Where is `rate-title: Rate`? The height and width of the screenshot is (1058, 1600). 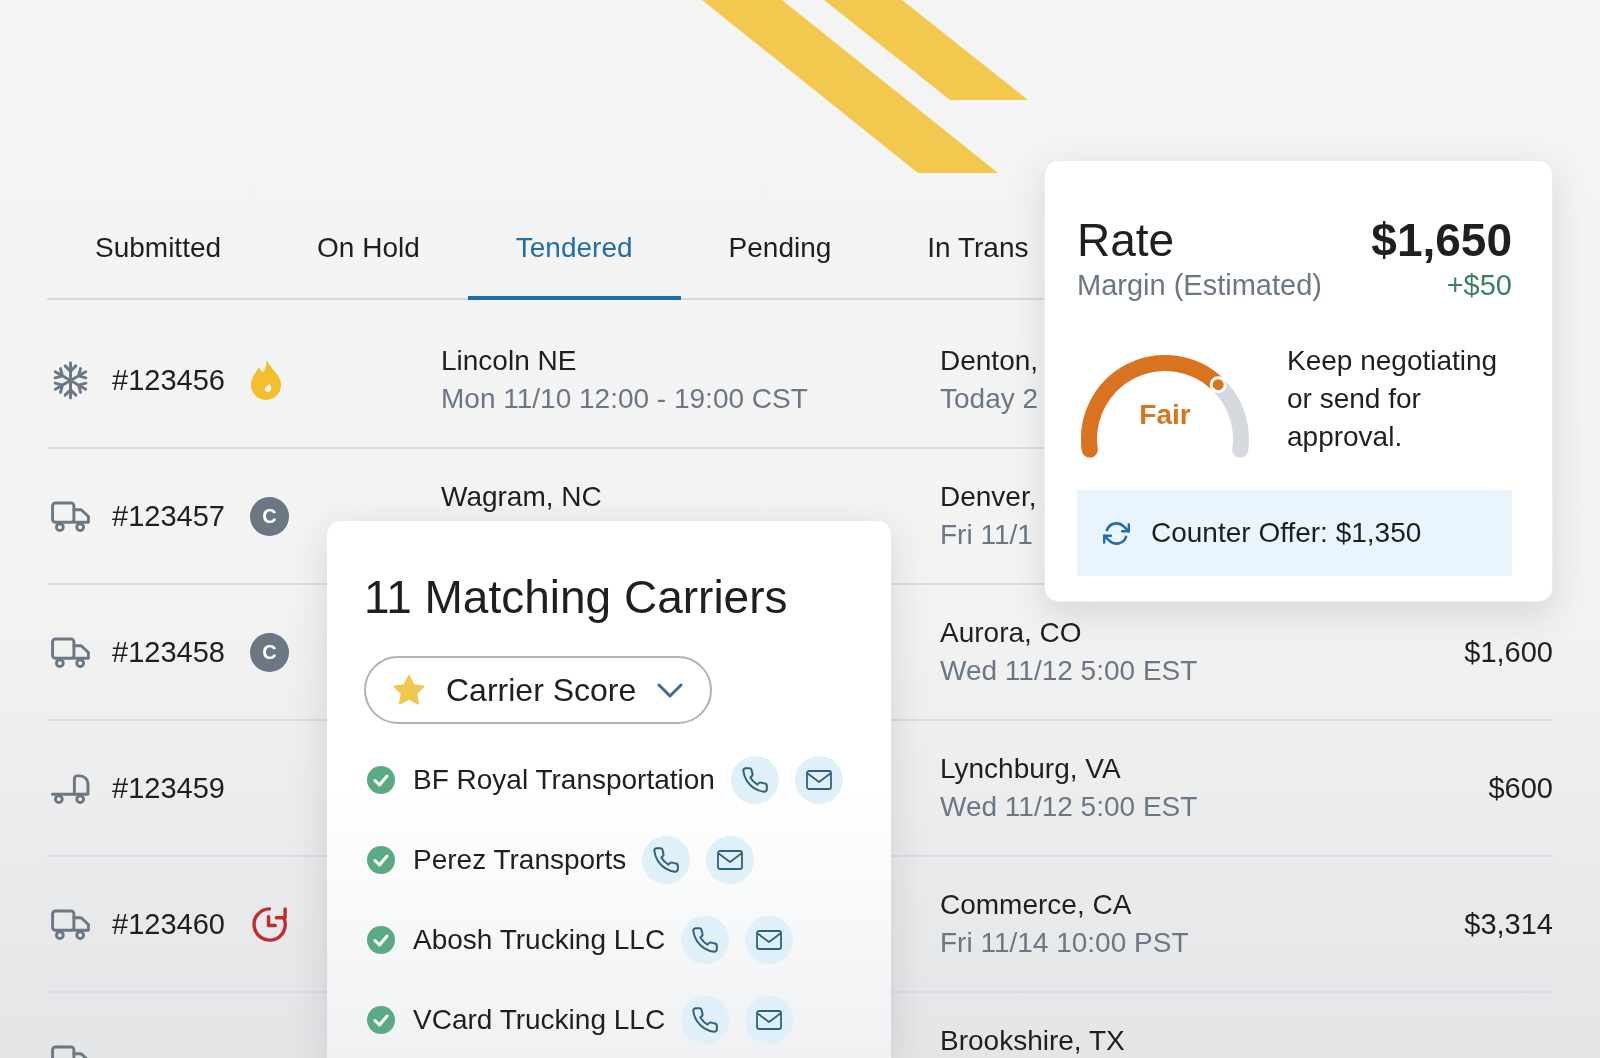 rate-title: Rate is located at coordinates (1126, 240).